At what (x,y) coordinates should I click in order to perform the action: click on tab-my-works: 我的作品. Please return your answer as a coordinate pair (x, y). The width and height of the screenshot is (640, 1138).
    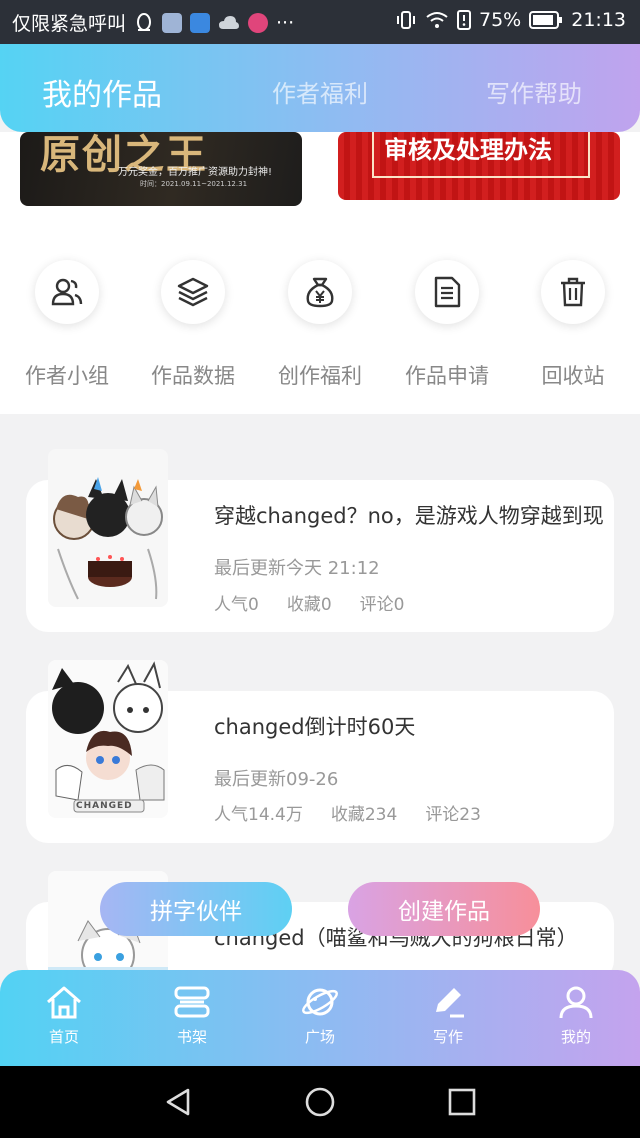
    Looking at the image, I should click on (102, 92).